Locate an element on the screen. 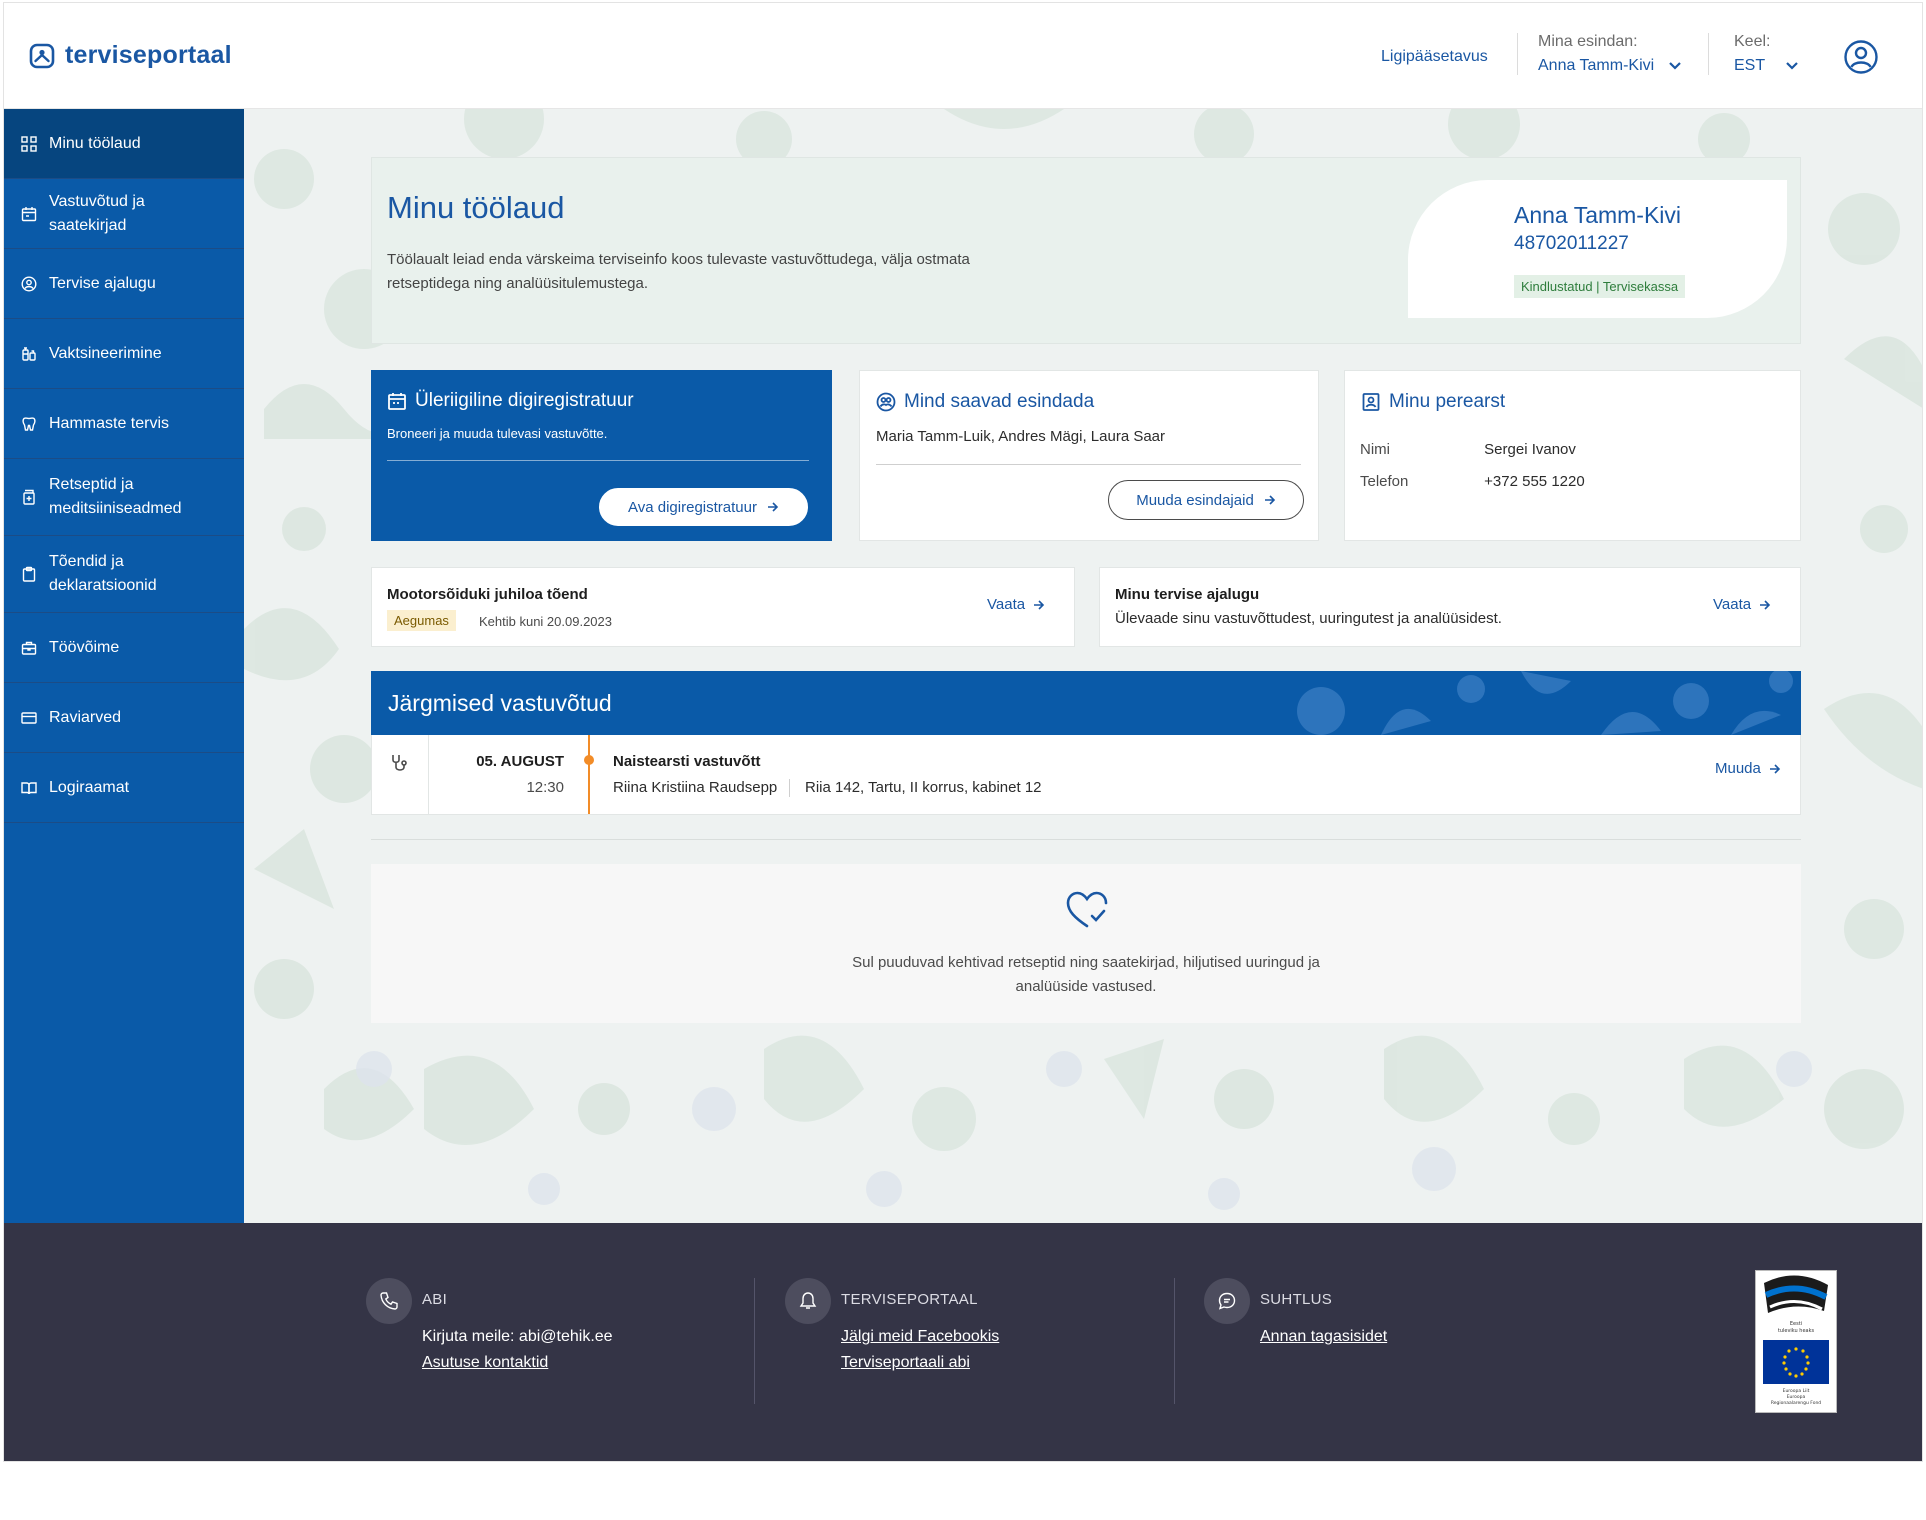  sidebar-item-appointments: Vastuvõtud ja saatekirjad is located at coordinates (124, 214).